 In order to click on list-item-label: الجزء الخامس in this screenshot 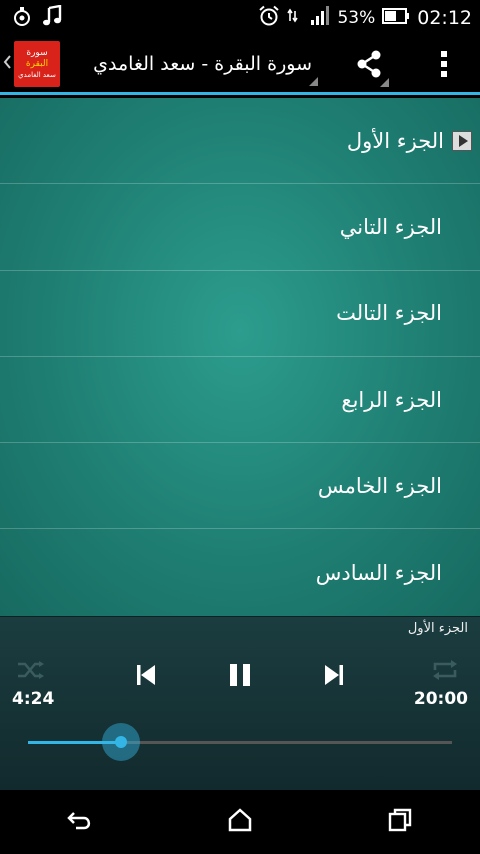, I will do `click(379, 485)`.